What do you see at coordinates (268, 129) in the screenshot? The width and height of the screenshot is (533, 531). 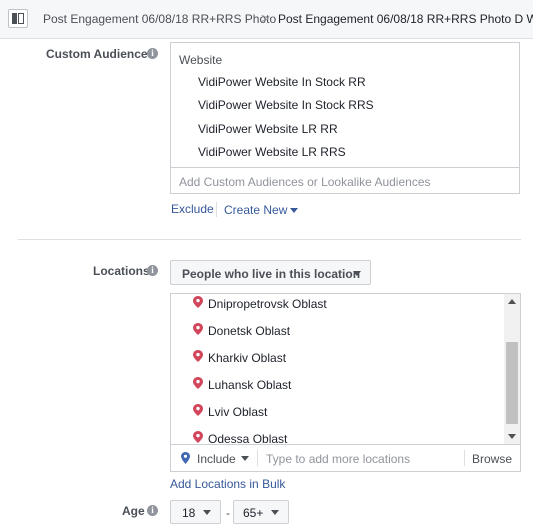 I see `audience-item: VidiPower Website LR RR` at bounding box center [268, 129].